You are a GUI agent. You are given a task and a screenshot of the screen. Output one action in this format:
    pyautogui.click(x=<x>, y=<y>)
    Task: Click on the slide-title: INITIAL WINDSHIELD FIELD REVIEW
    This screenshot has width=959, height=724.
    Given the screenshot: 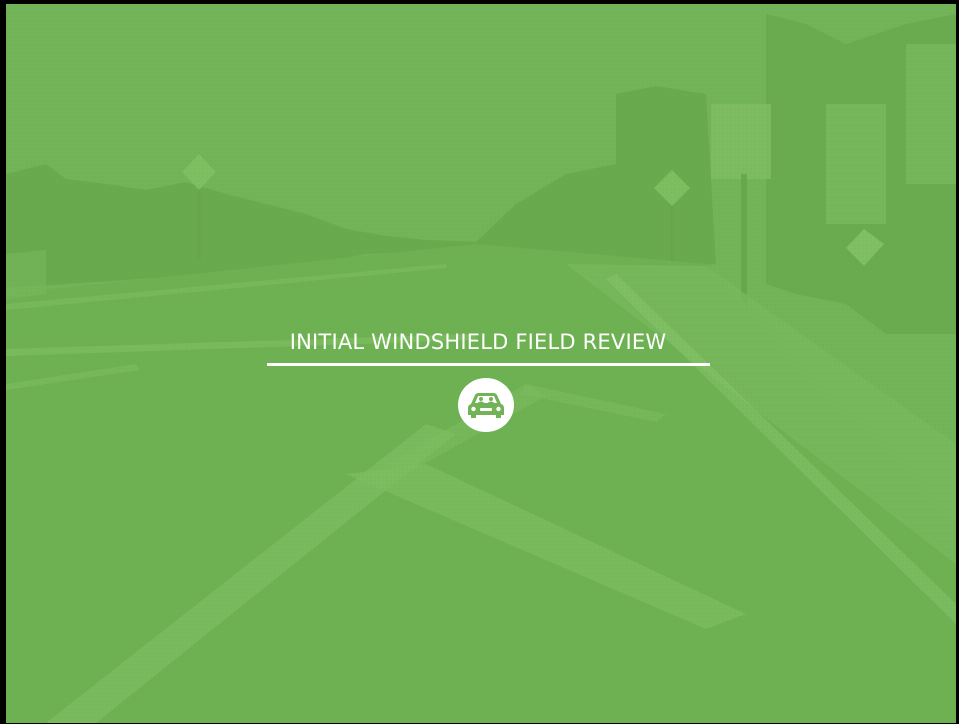 What is the action you would take?
    pyautogui.click(x=478, y=342)
    